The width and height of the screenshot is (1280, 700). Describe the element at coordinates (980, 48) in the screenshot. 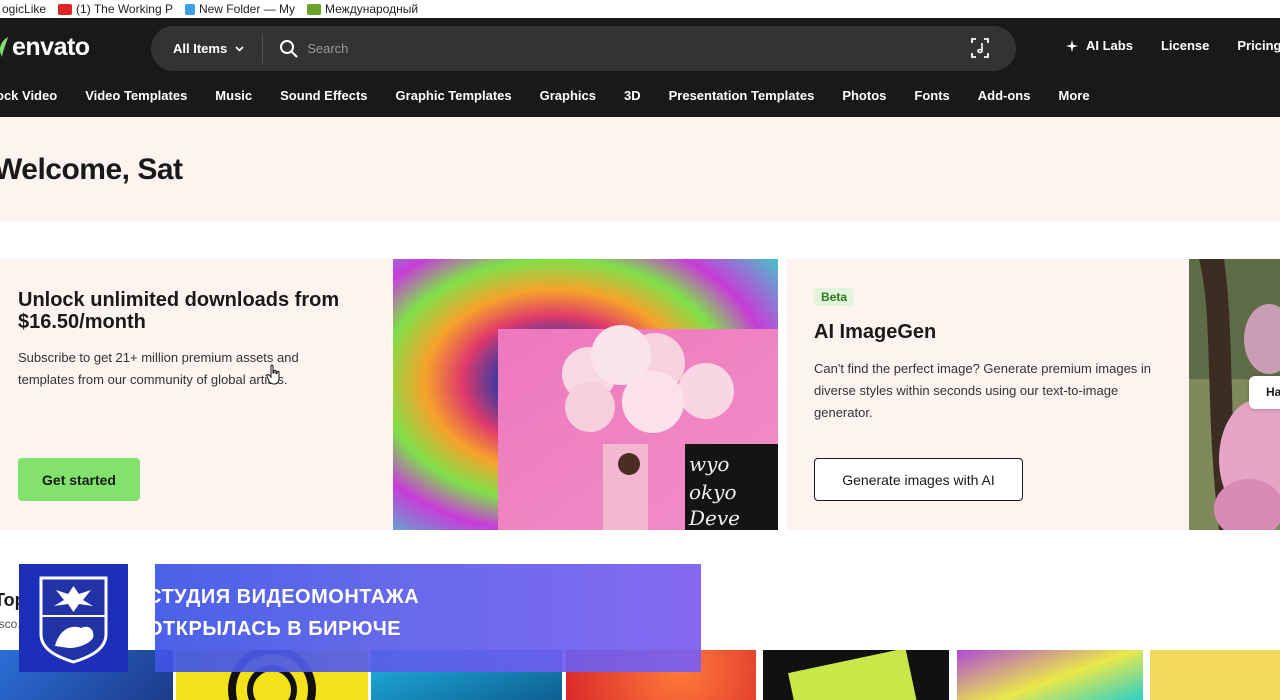

I see `image-search-icon` at that location.